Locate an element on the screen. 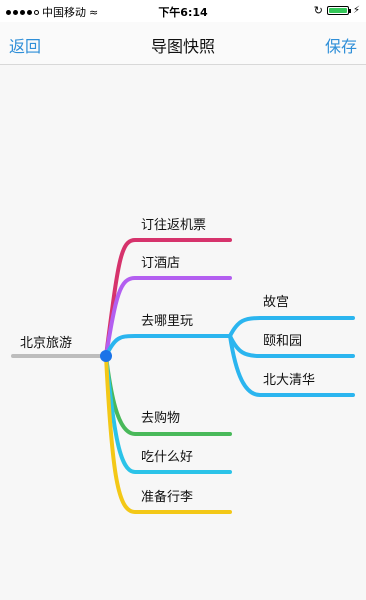 The height and width of the screenshot is (600, 366). root-hub-handle is located at coordinates (106, 356).